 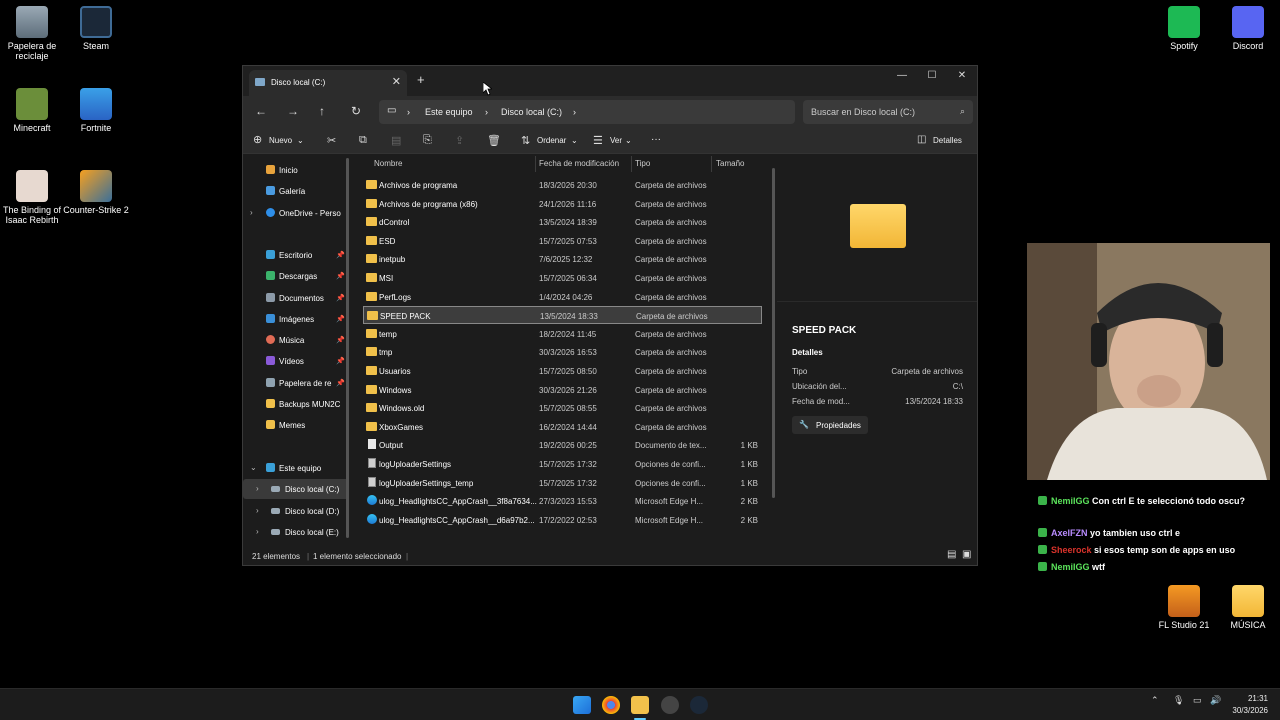 I want to click on desktop-icon-steam: Steam, so click(x=96, y=28).